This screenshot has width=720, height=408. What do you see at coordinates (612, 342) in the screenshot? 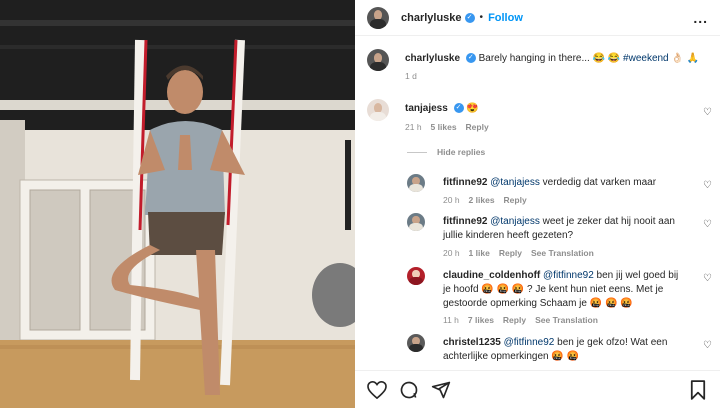
I see `reply-body: ben je gek ofzo! Wat een` at bounding box center [612, 342].